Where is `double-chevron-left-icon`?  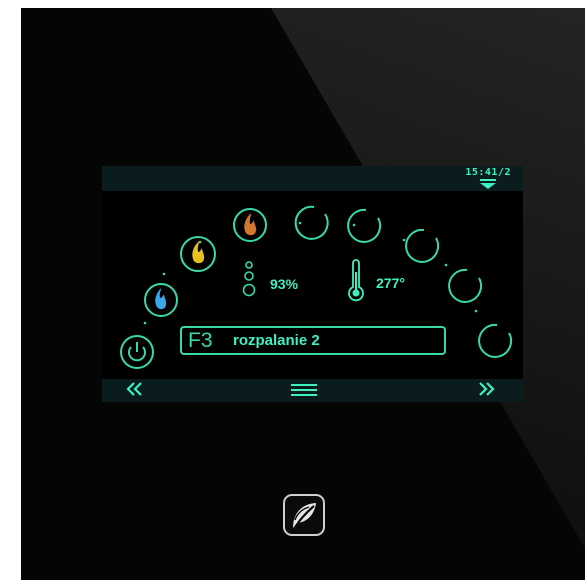 double-chevron-left-icon is located at coordinates (135, 389).